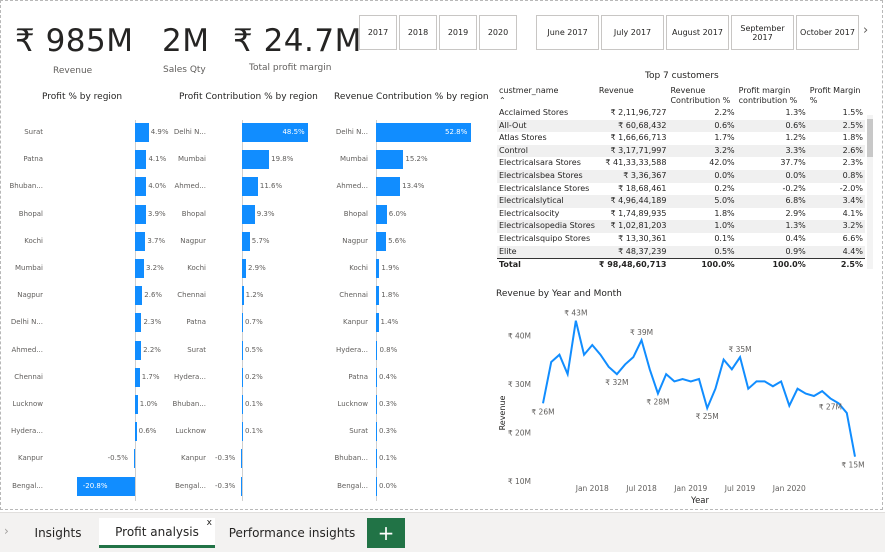  What do you see at coordinates (418, 32) in the screenshot?
I see `year-slicer-2018: 2018` at bounding box center [418, 32].